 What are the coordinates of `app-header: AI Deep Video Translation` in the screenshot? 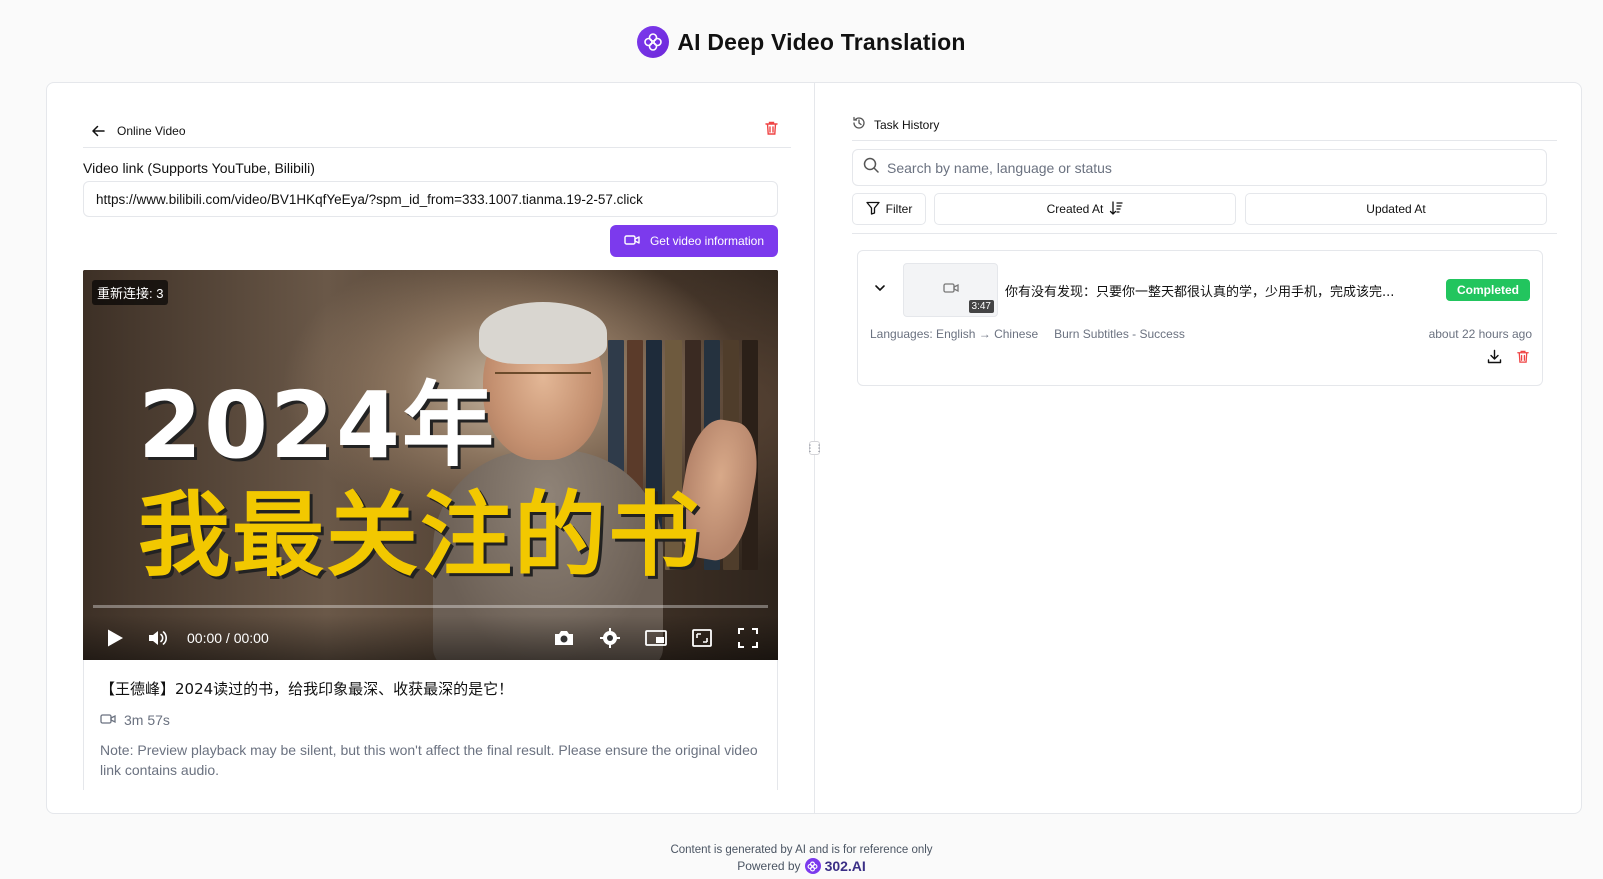 It's located at (801, 42).